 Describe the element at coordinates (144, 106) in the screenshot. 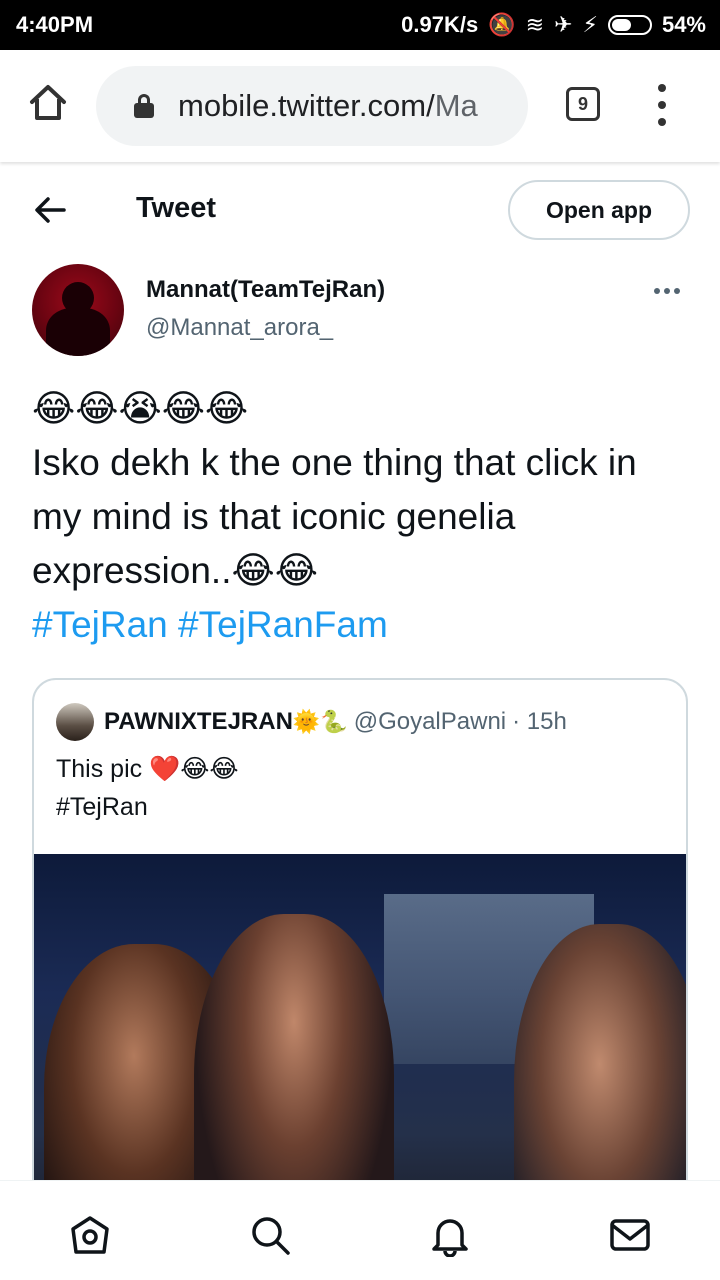

I see `lock-icon` at that location.